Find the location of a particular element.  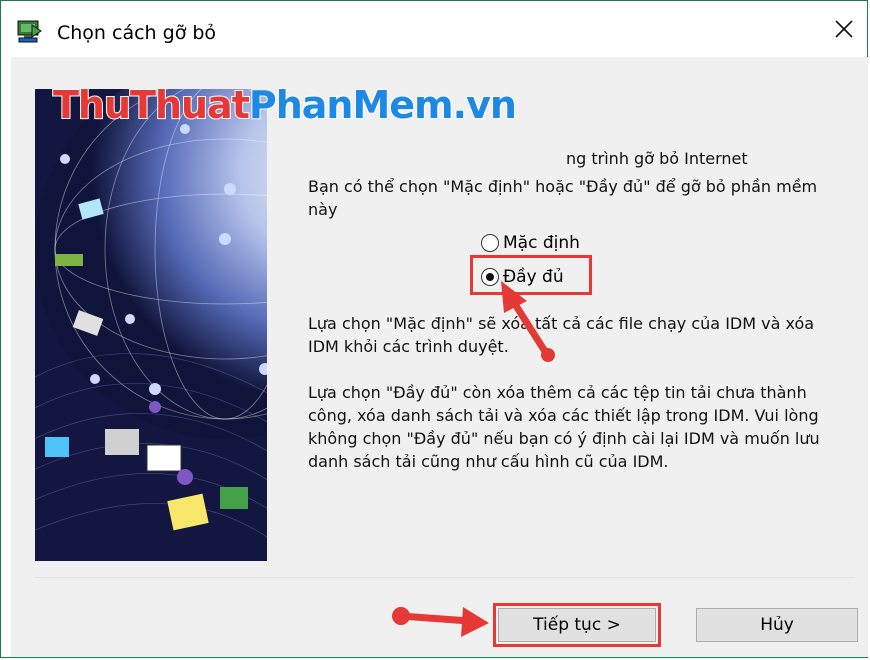

annotation-arrows is located at coordinates (473, 459).